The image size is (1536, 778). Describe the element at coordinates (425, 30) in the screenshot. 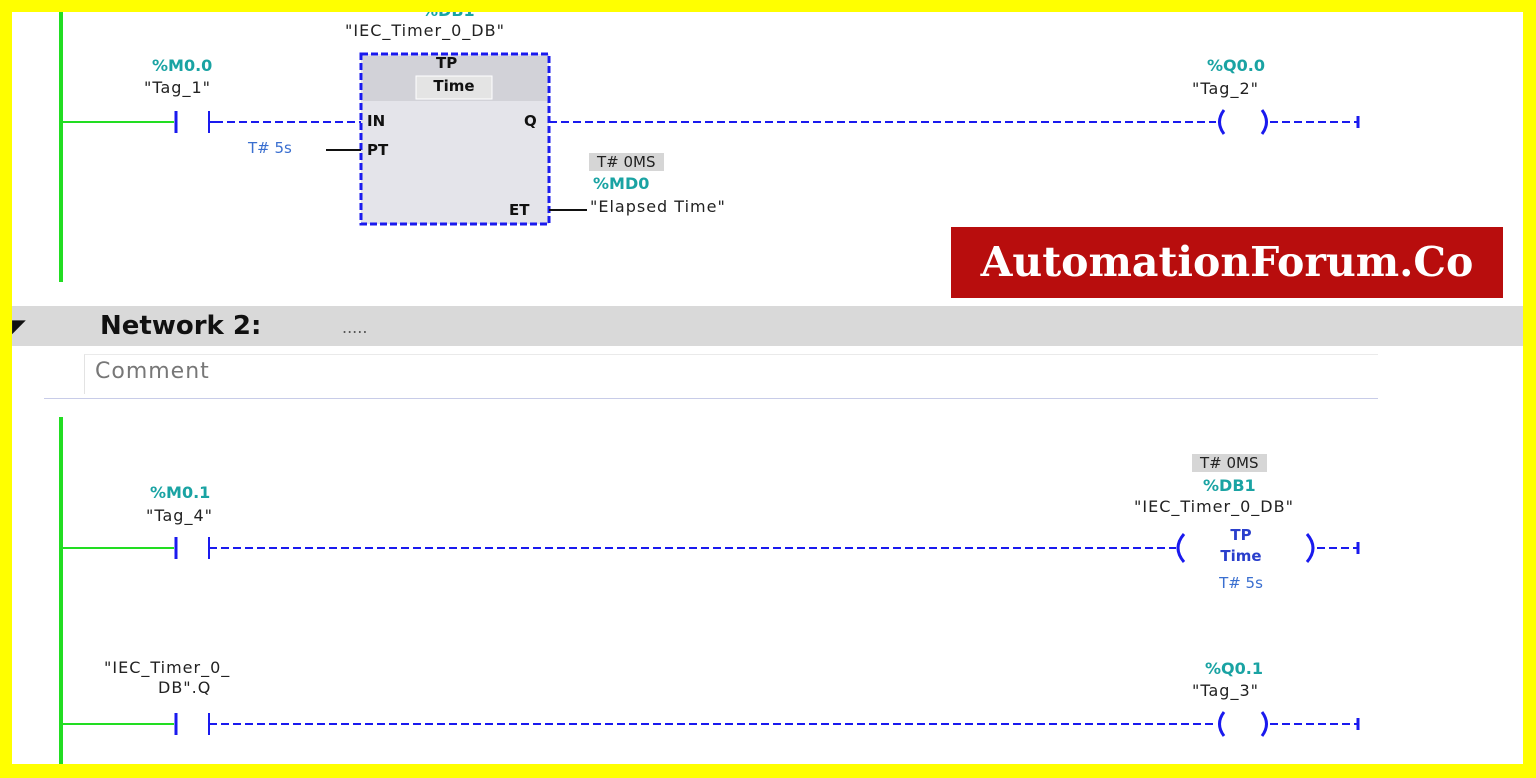

I see `timer-instance-name: "IEC_Timer_0_DB"` at that location.